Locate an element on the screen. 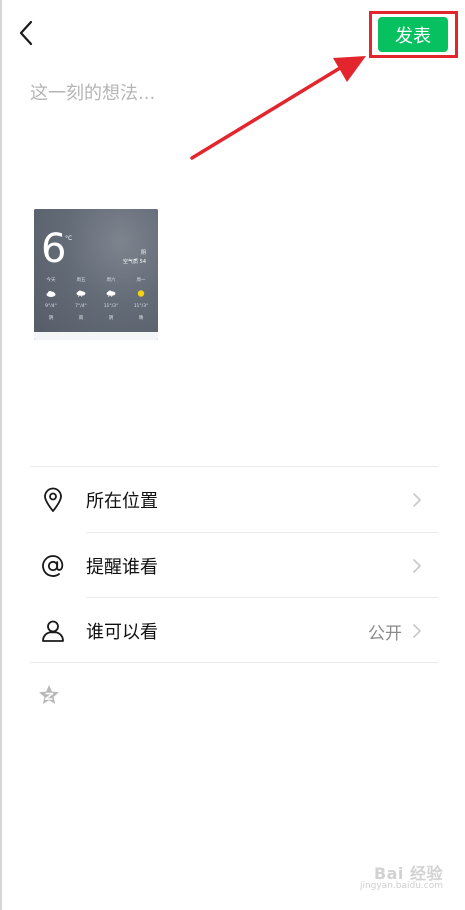 Image resolution: width=465 pixels, height=910 pixels. forecast-desc: 晴 is located at coordinates (141, 318).